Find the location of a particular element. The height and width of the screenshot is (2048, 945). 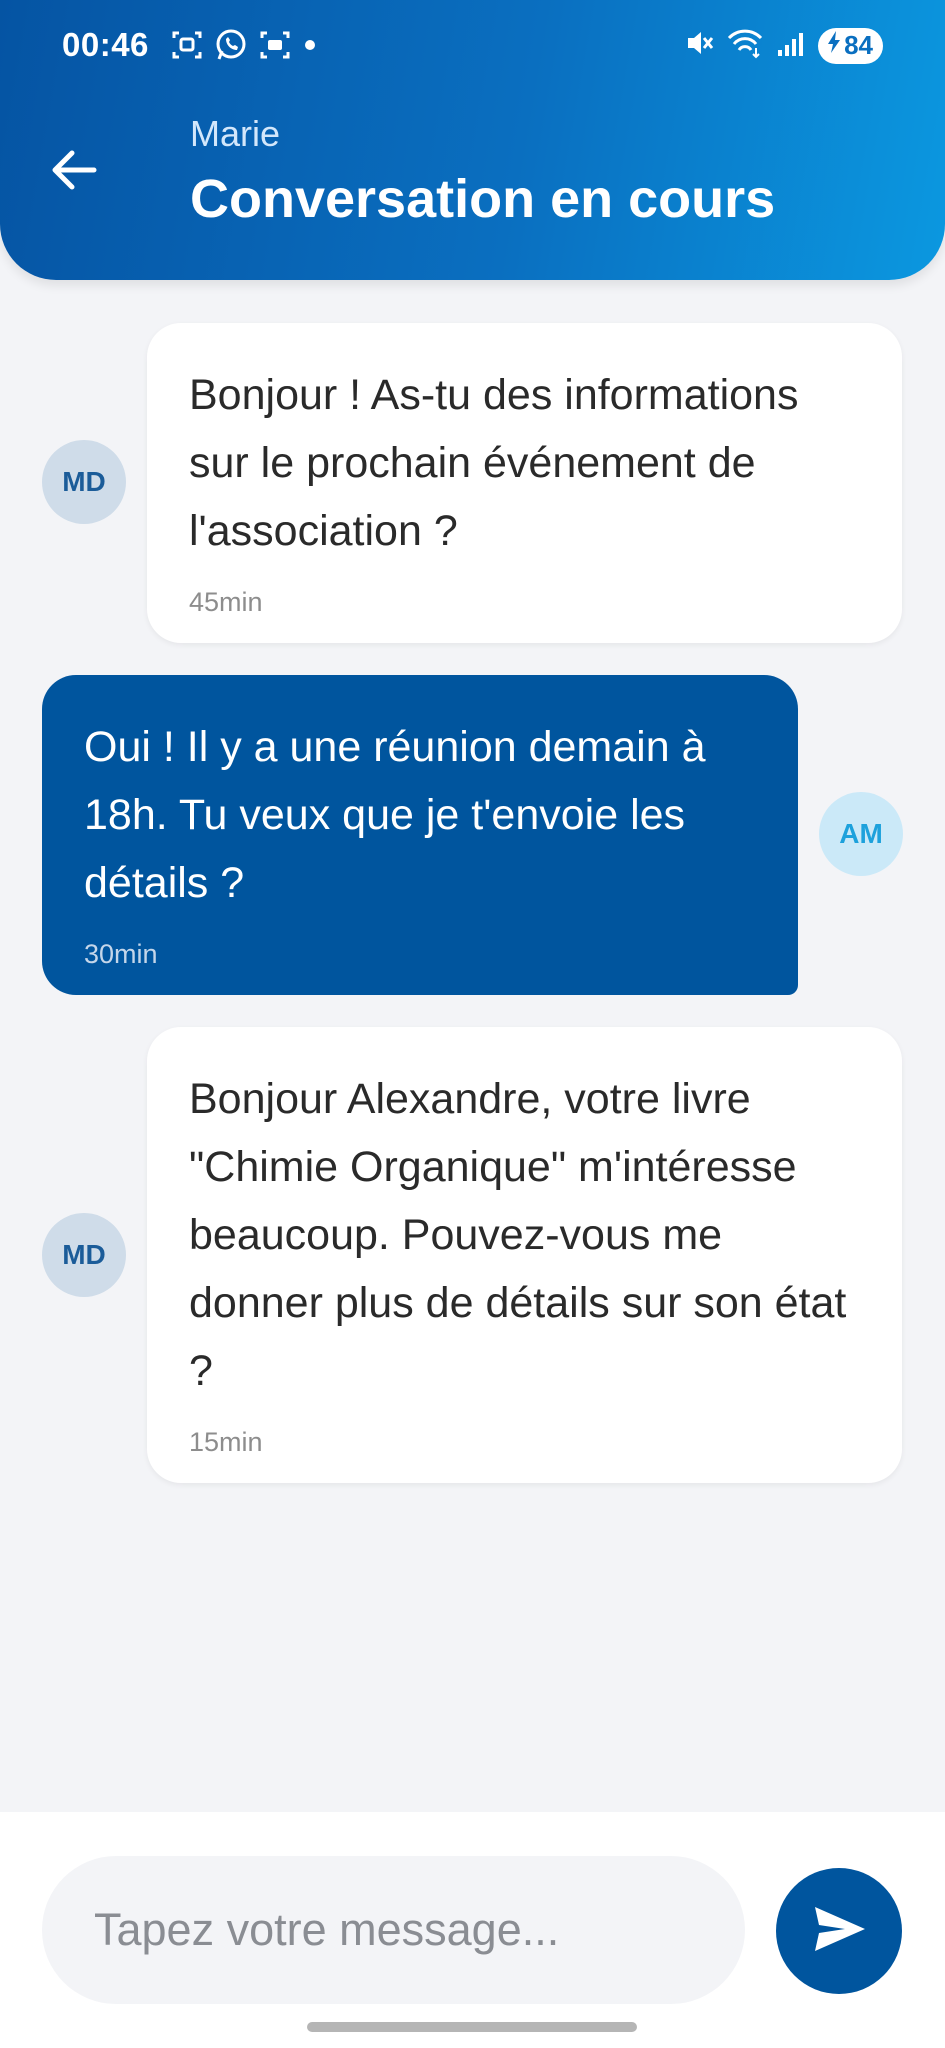

send-icon is located at coordinates (839, 1931).